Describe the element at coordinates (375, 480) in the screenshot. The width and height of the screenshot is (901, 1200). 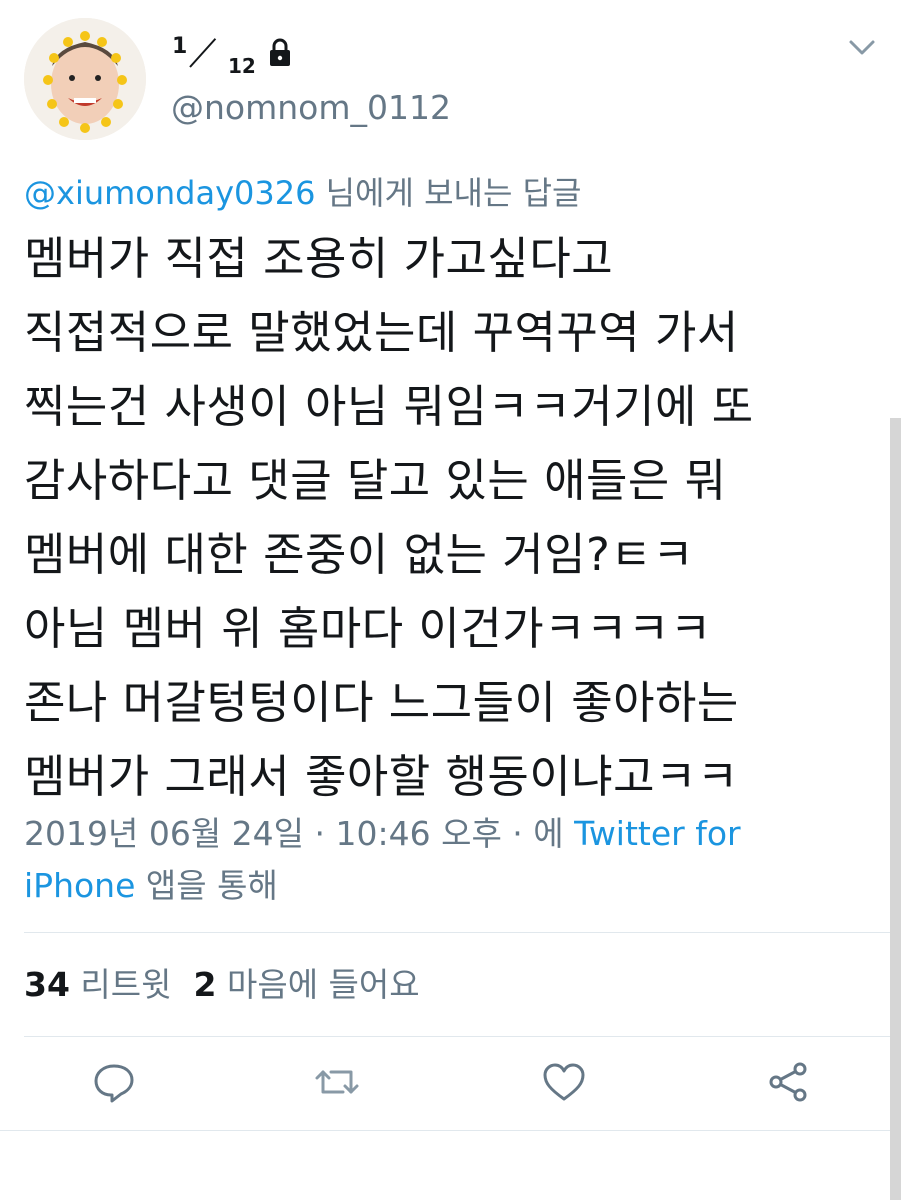
I see `tweet-text-line: 감사하다고 댓글 달고 있는 애들은 뭐` at that location.